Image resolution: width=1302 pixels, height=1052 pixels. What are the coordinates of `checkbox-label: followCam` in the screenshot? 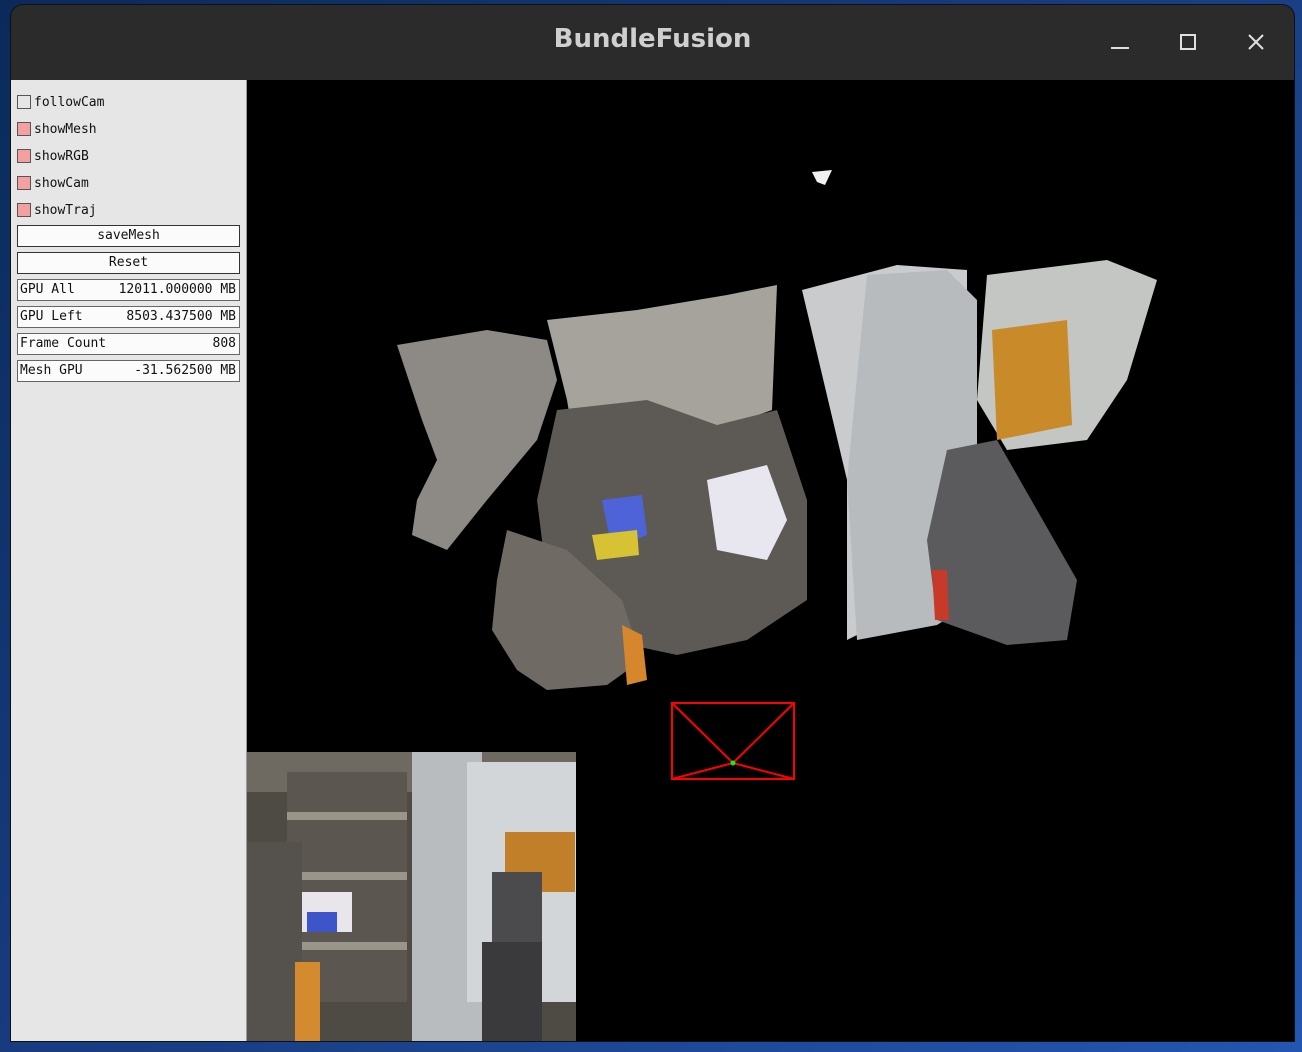 It's located at (69, 102).